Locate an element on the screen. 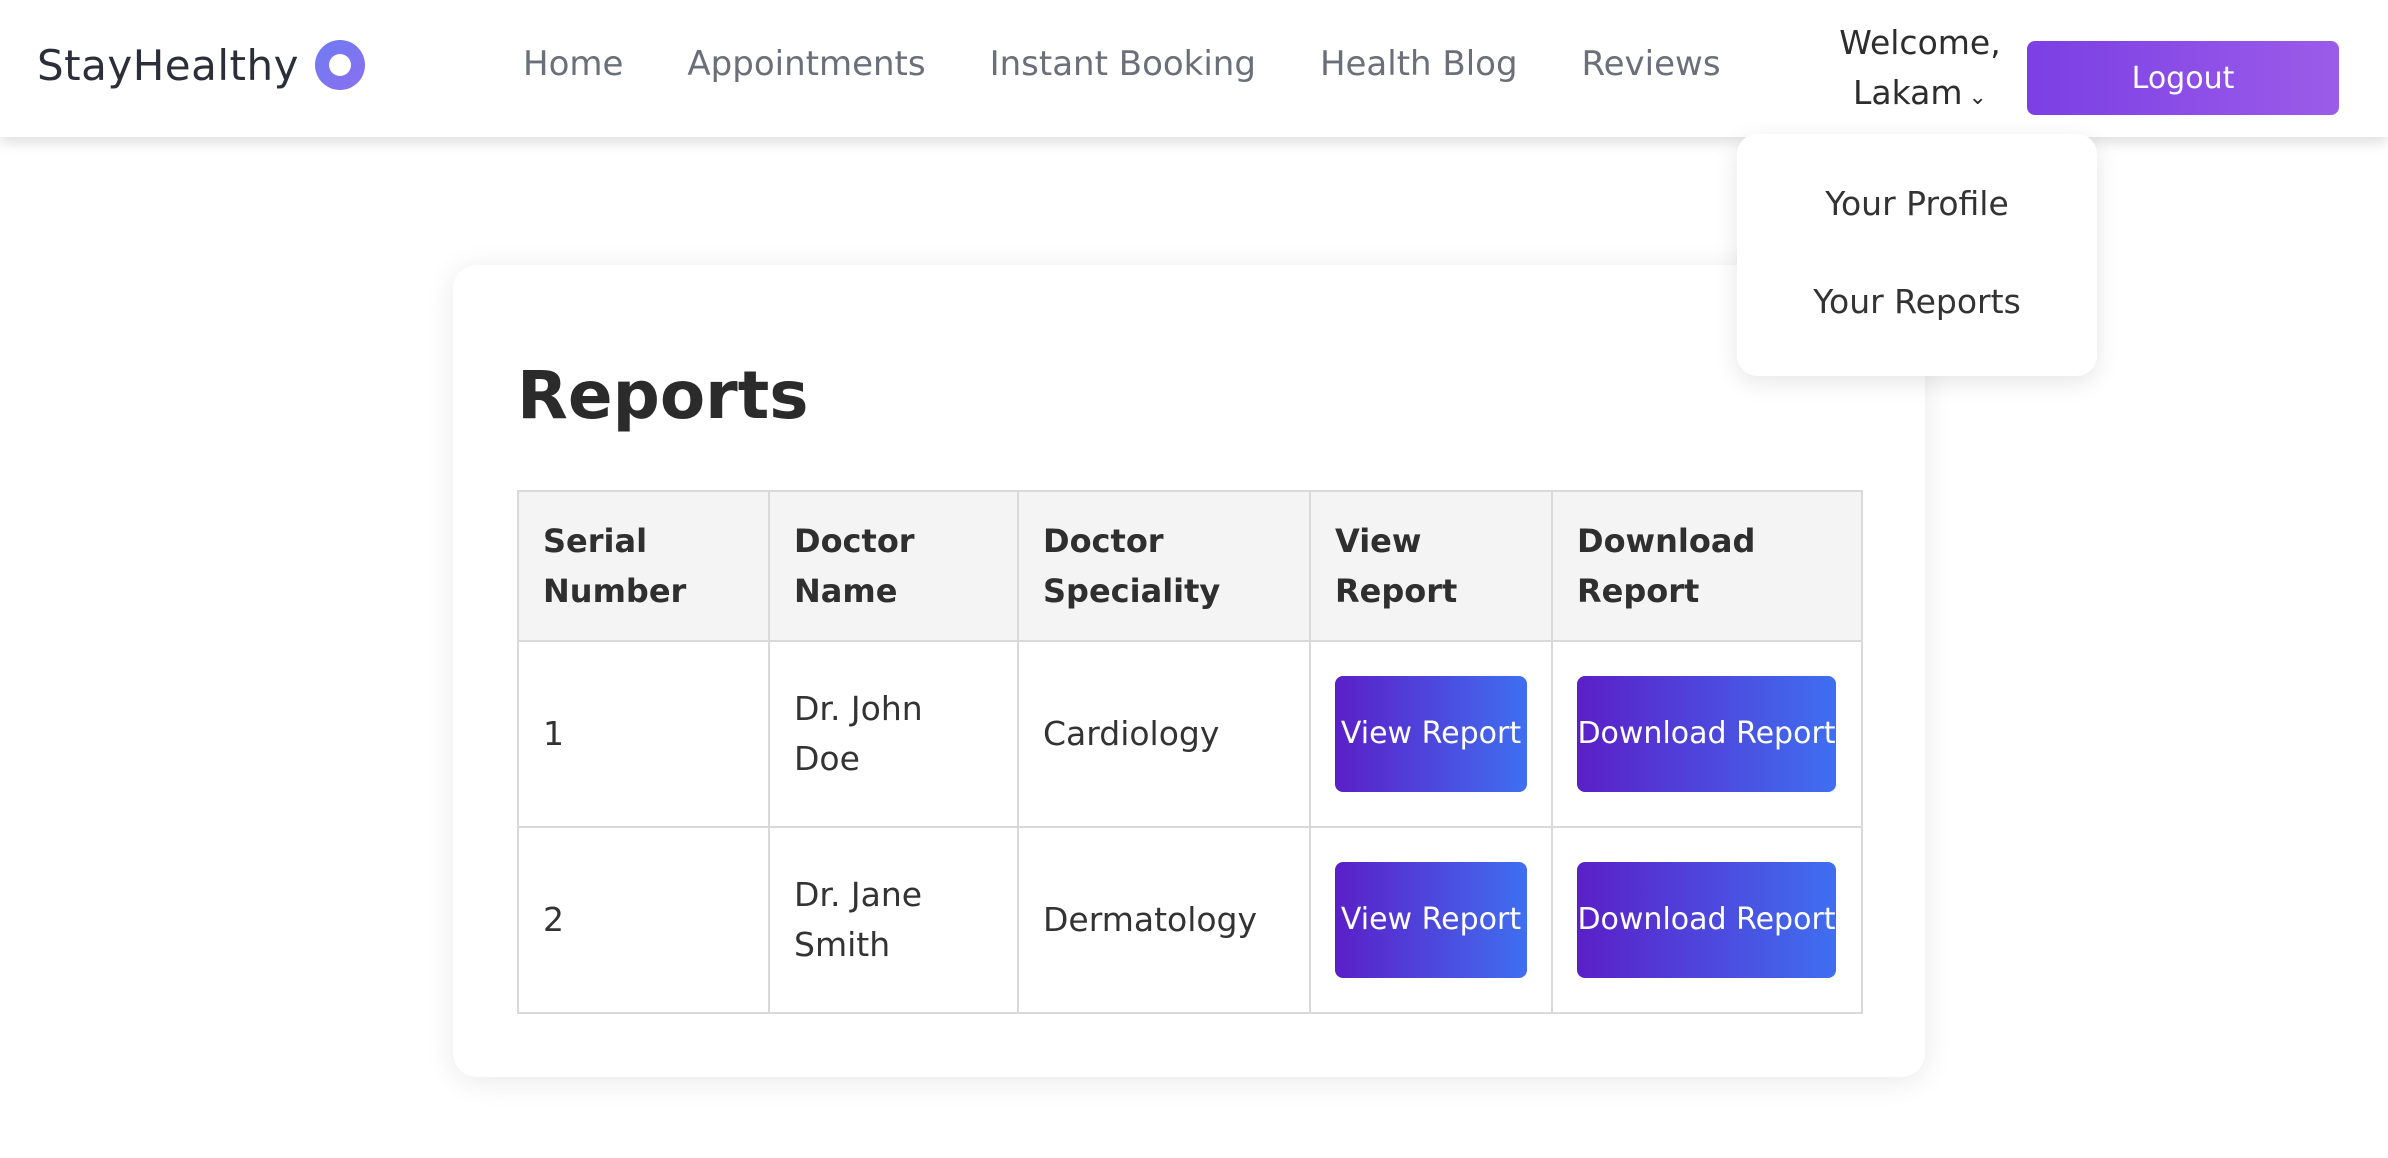 This screenshot has width=2388, height=1158. nav-instant-booking: Instant Booking is located at coordinates (1123, 64).